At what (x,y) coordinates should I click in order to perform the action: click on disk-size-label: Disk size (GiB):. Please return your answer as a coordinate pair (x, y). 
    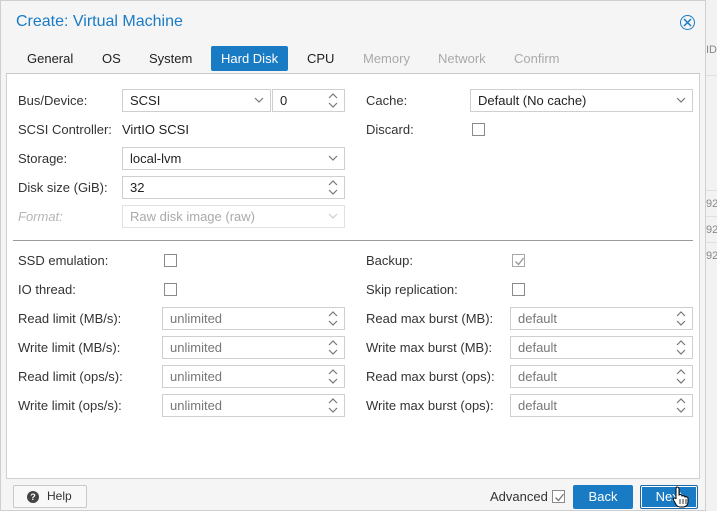
    Looking at the image, I should click on (63, 187).